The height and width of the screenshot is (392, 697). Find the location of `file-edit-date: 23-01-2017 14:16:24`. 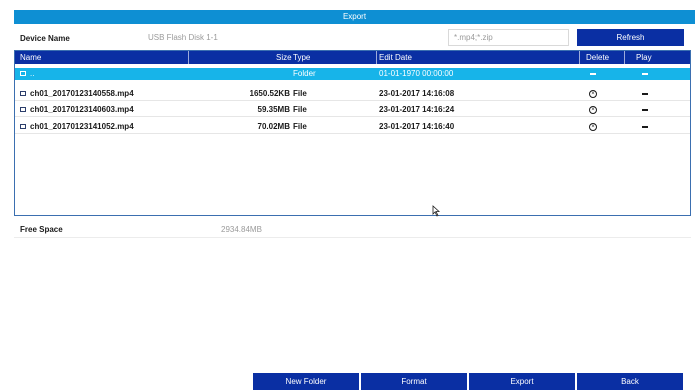

file-edit-date: 23-01-2017 14:16:24 is located at coordinates (417, 109).